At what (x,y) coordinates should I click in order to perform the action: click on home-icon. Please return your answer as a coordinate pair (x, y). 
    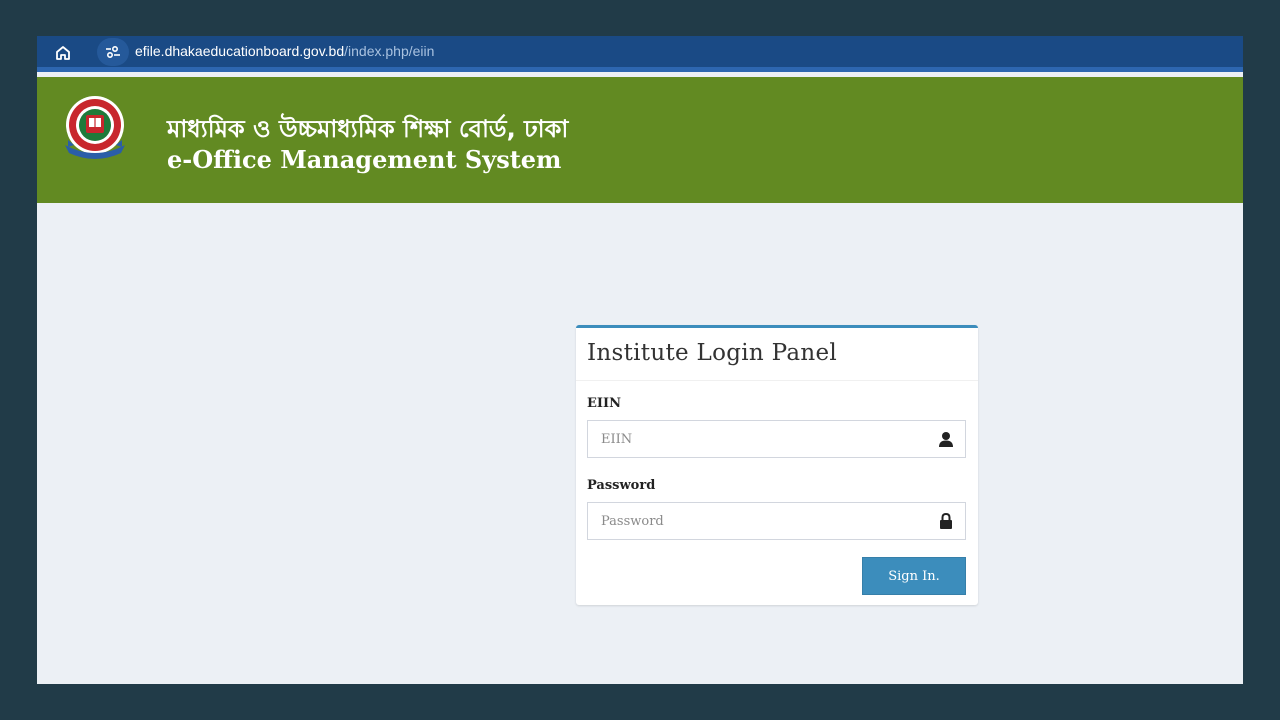
    Looking at the image, I should click on (63, 53).